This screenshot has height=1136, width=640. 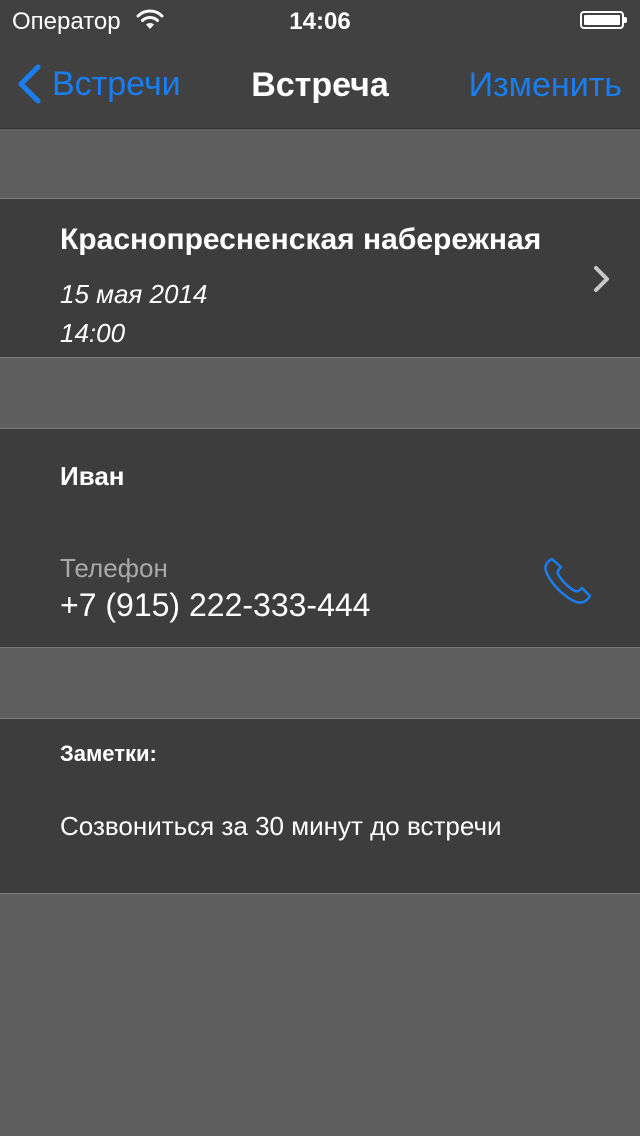 I want to click on status-bar: Оператор 14:06, so click(x=320, y=20).